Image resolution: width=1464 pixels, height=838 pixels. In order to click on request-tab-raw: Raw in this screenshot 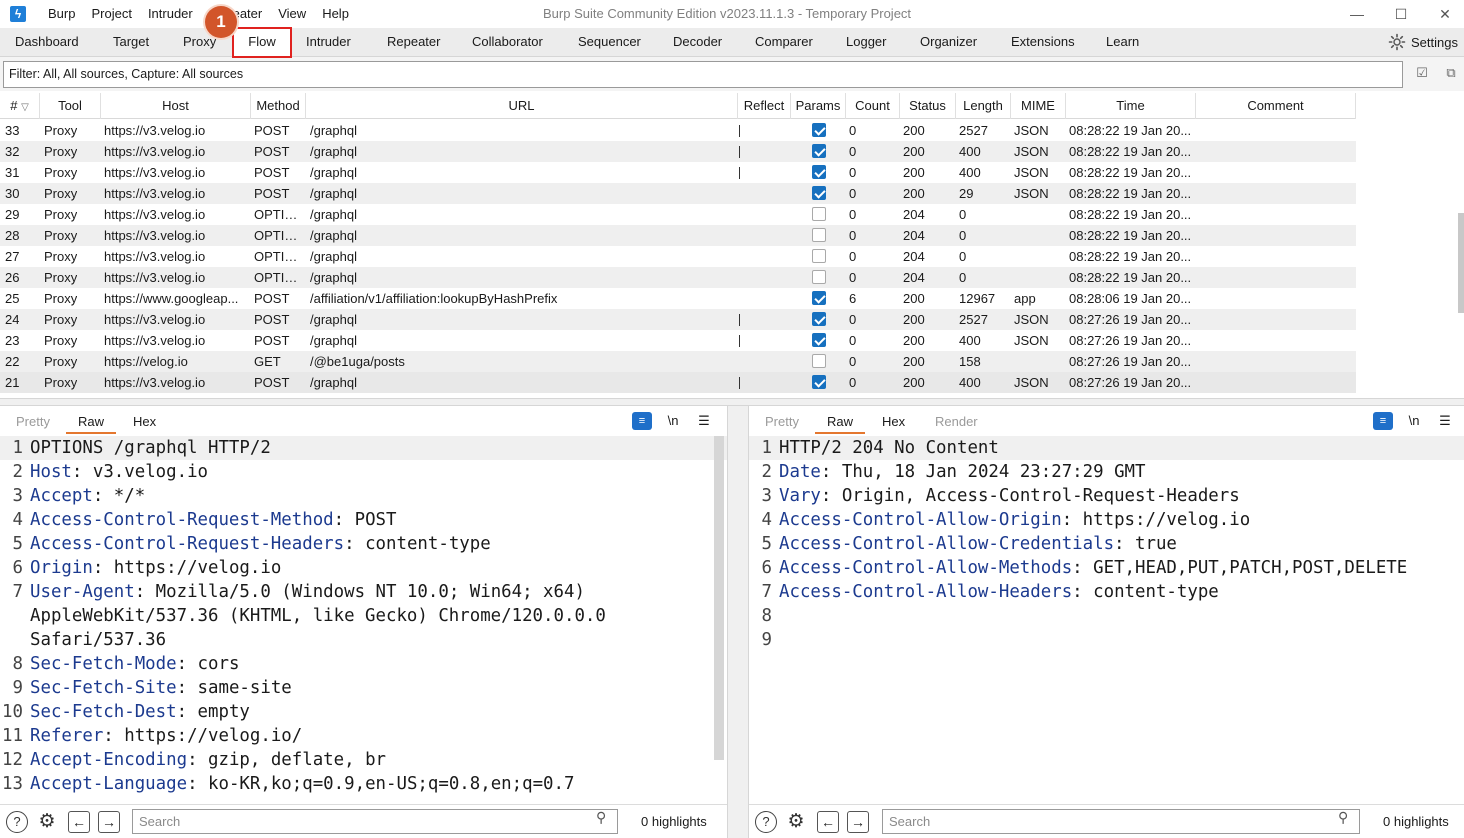, I will do `click(91, 423)`.